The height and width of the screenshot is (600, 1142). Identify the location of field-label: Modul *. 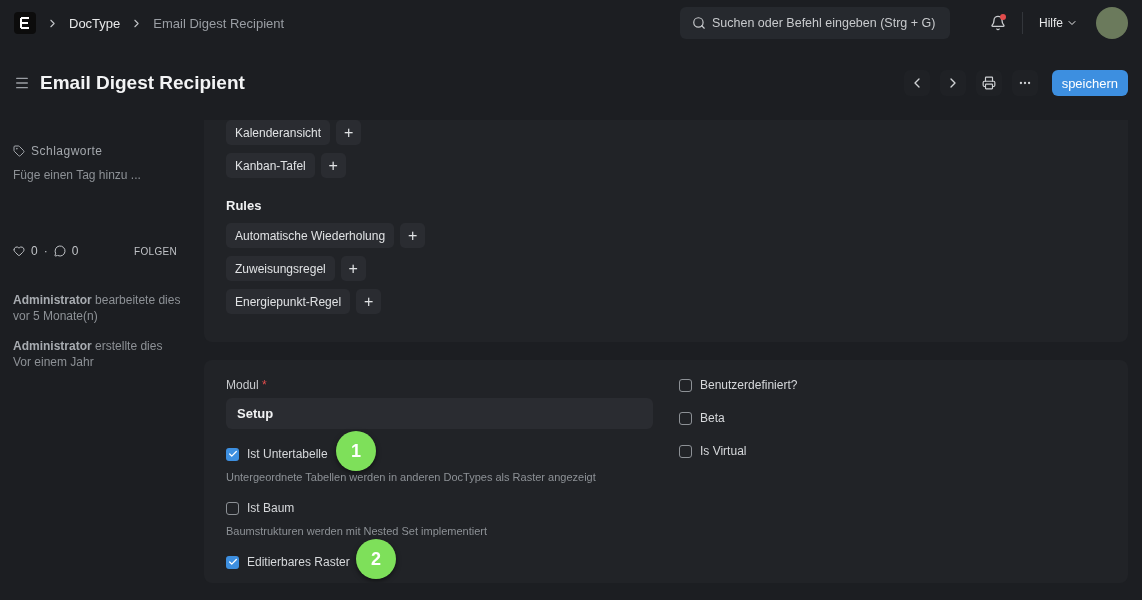
(247, 385).